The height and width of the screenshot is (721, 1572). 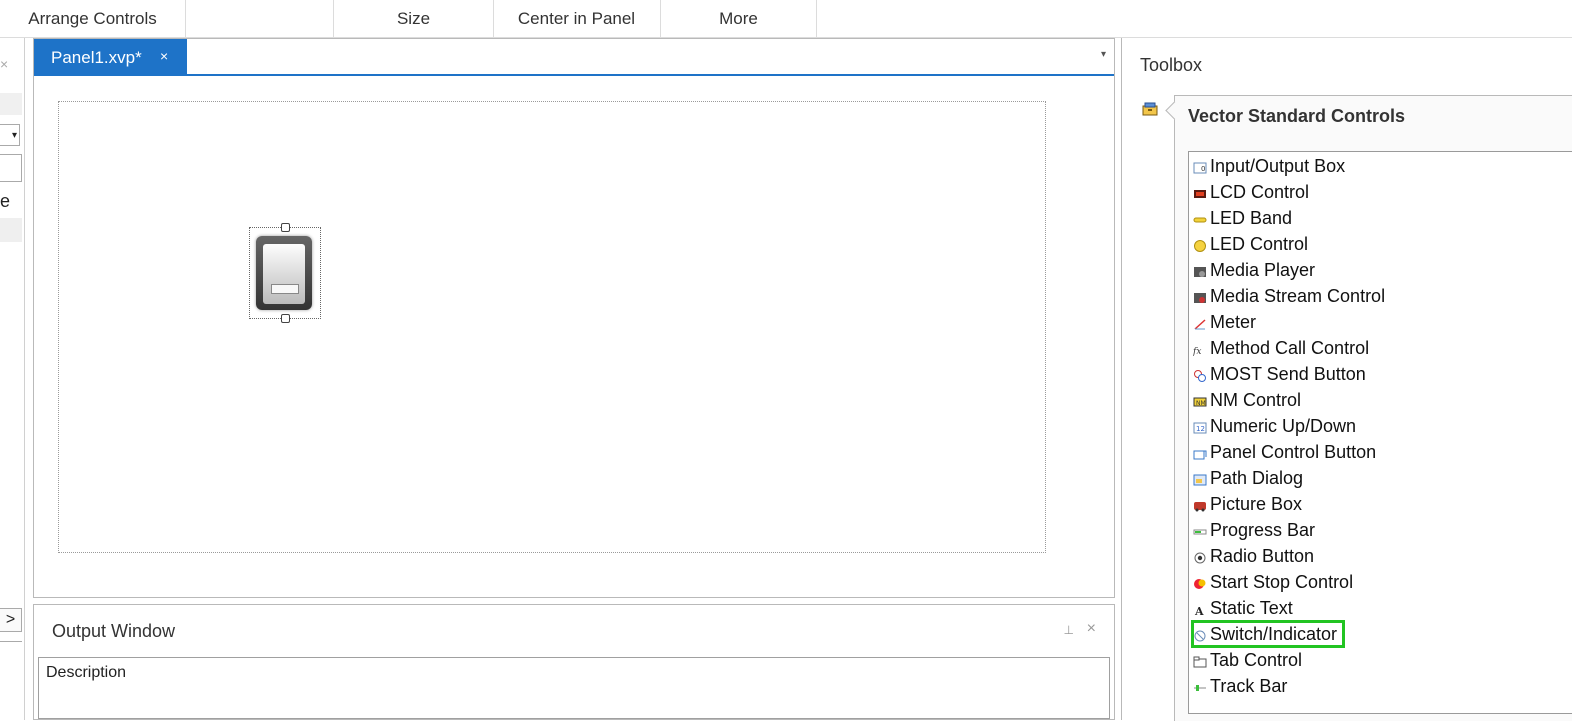 I want to click on switch-face, so click(x=284, y=274).